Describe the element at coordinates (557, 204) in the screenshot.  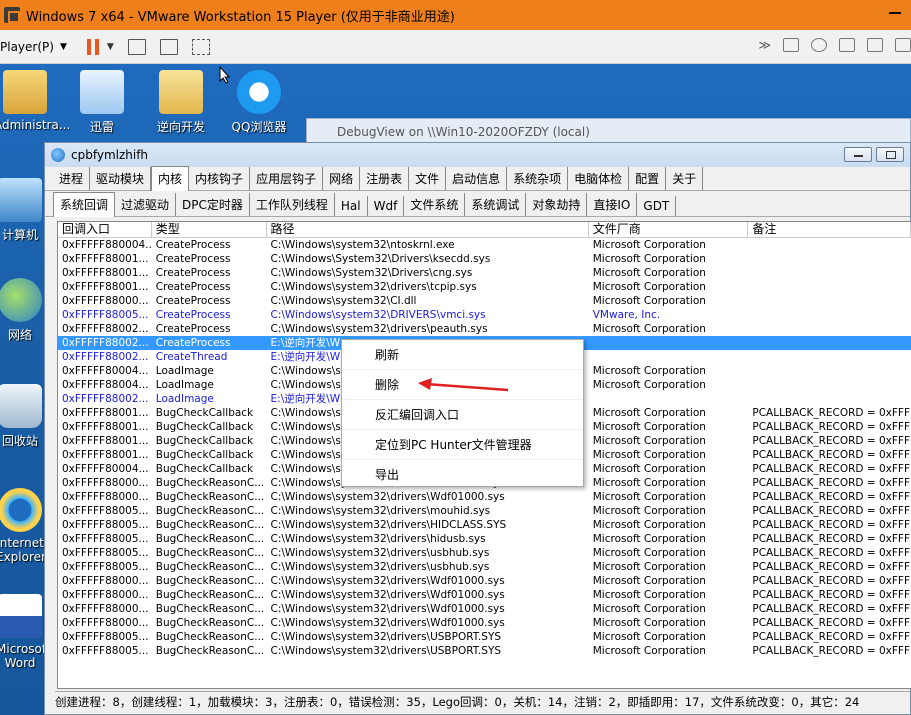
I see `tab-sub-8: 对象劫持` at that location.